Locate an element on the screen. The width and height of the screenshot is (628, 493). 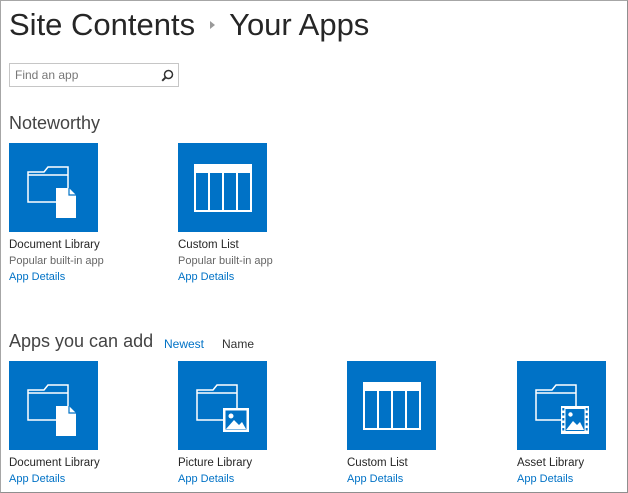
asset-library-icon is located at coordinates (561, 405).